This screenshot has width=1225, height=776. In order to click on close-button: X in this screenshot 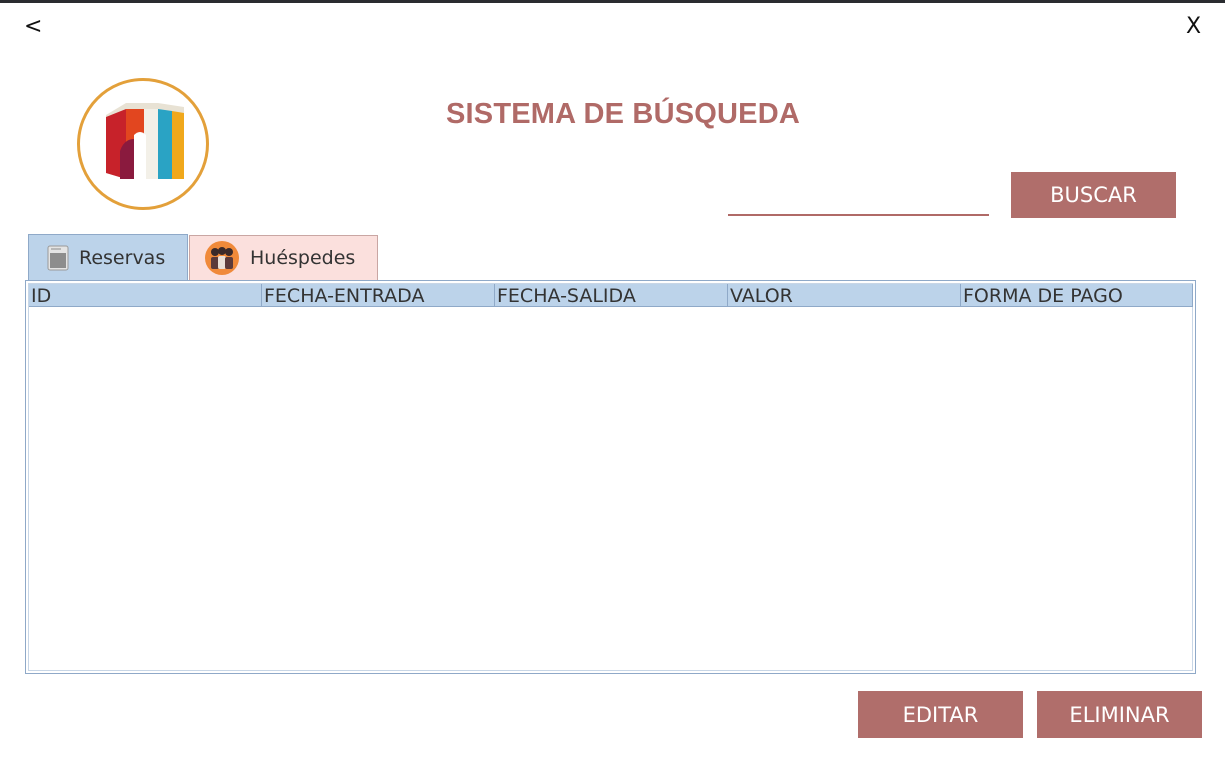, I will do `click(1193, 26)`.